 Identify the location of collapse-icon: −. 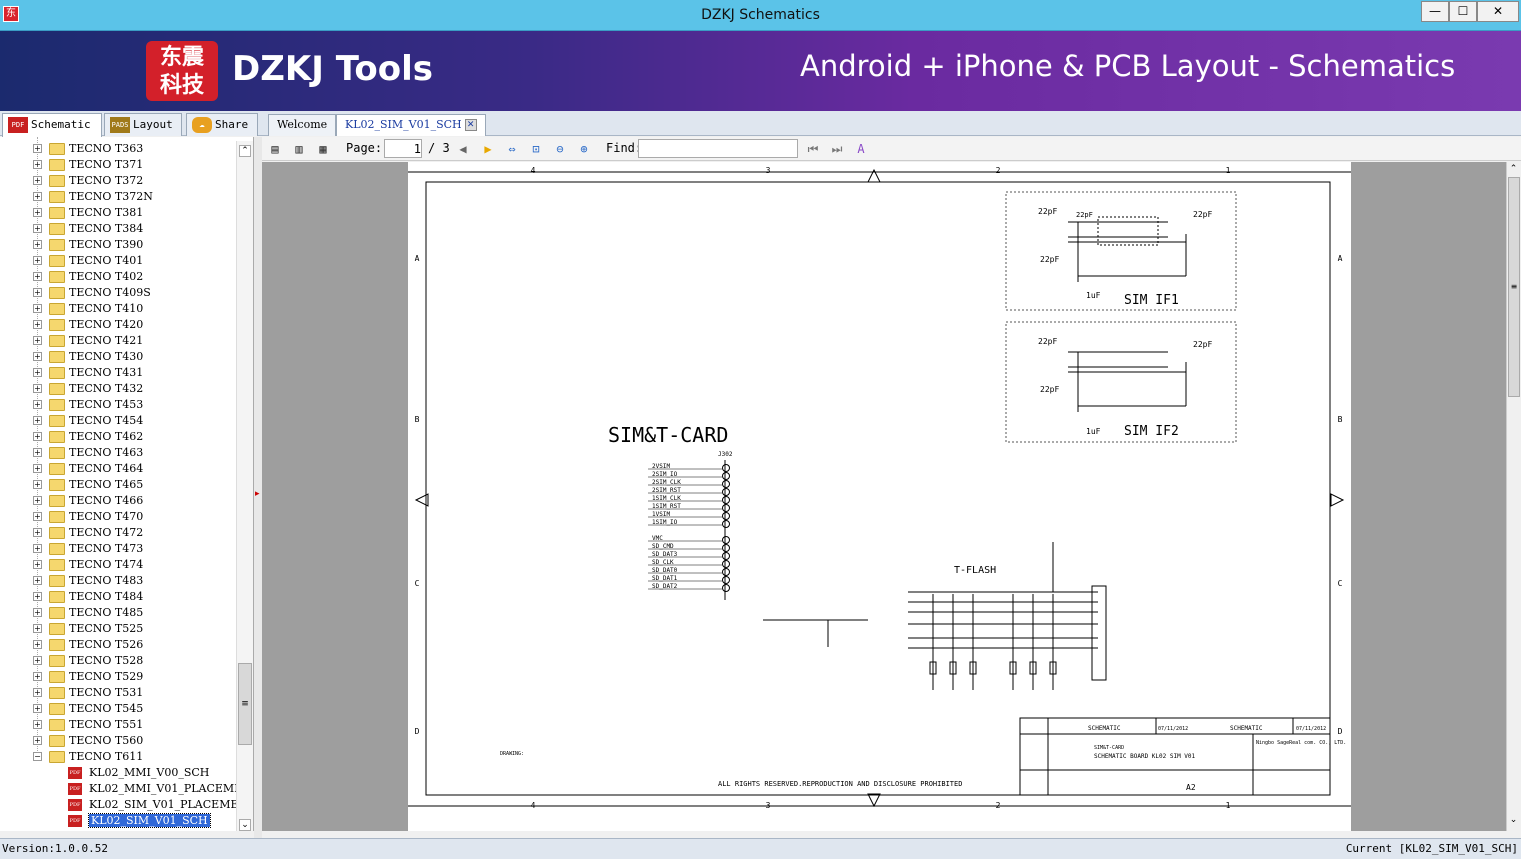
(37, 756).